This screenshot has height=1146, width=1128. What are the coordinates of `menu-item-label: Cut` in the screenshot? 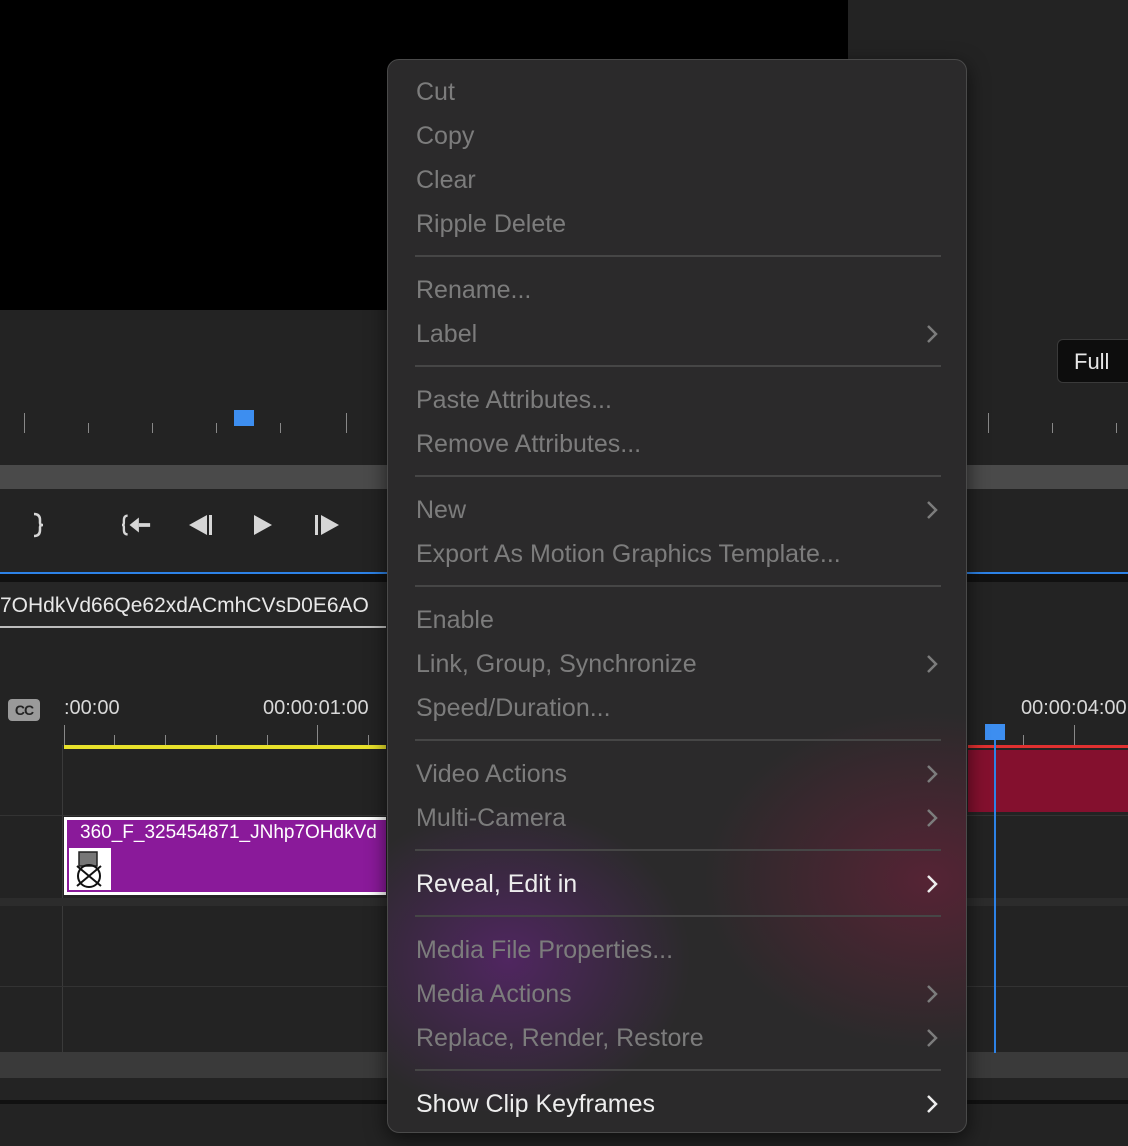 It's located at (435, 92).